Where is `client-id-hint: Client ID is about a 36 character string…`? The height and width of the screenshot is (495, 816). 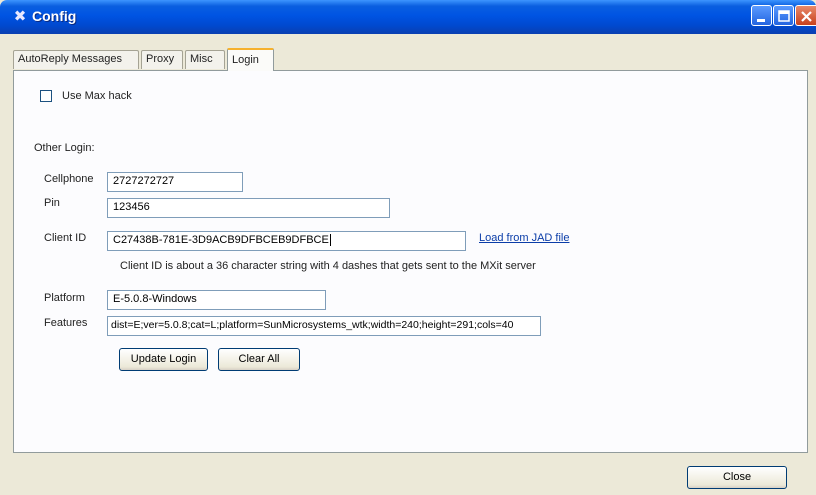 client-id-hint: Client ID is about a 36 character string… is located at coordinates (328, 266).